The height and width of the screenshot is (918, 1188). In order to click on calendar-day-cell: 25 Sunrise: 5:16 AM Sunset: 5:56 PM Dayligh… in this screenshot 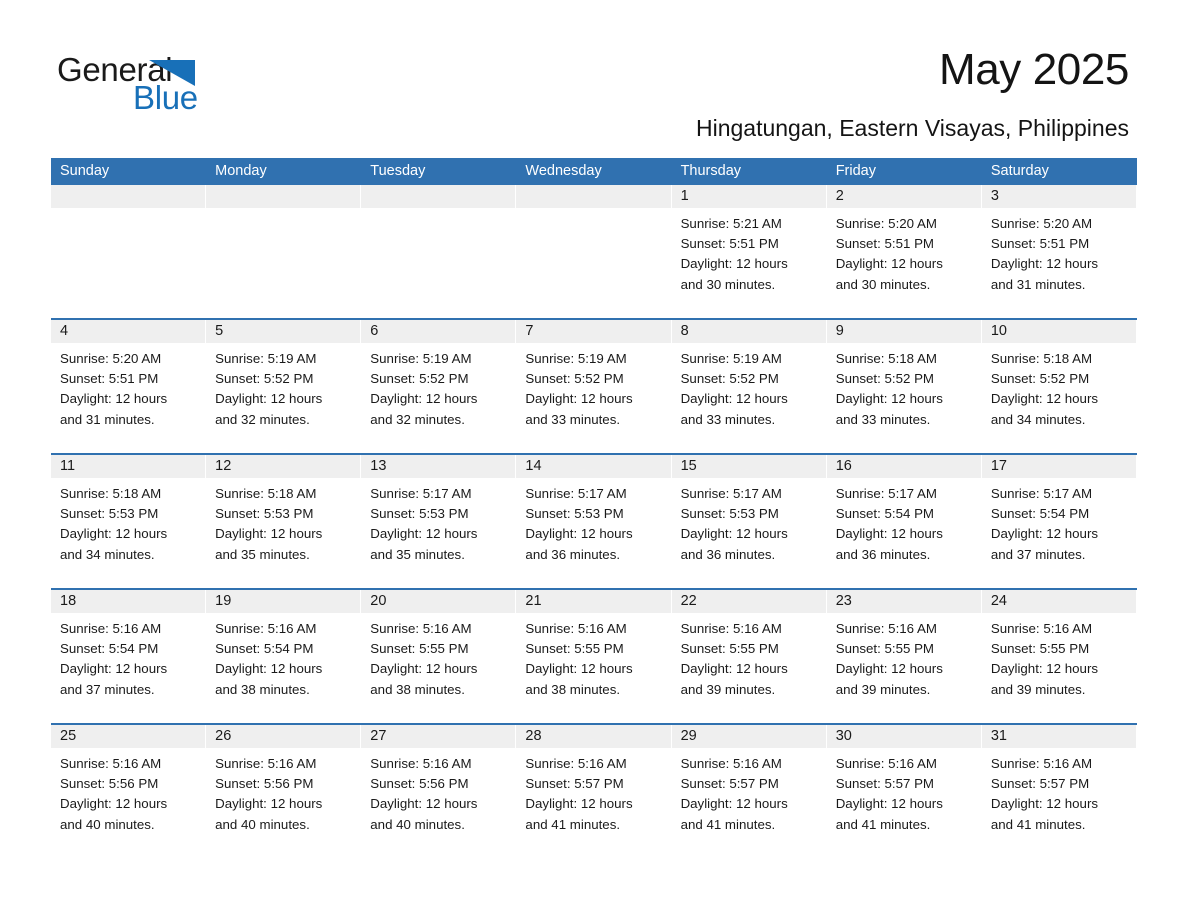, I will do `click(129, 791)`.